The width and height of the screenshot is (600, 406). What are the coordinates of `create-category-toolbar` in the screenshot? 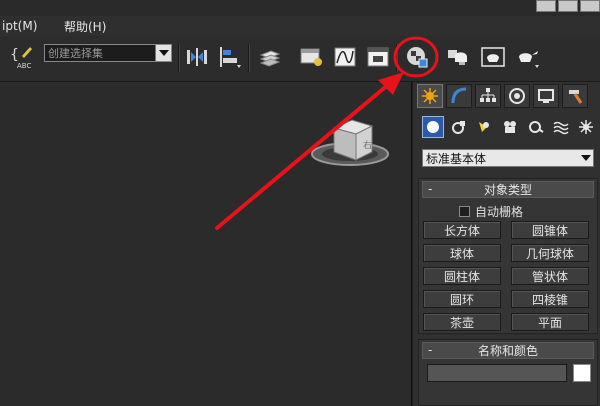 It's located at (506, 127).